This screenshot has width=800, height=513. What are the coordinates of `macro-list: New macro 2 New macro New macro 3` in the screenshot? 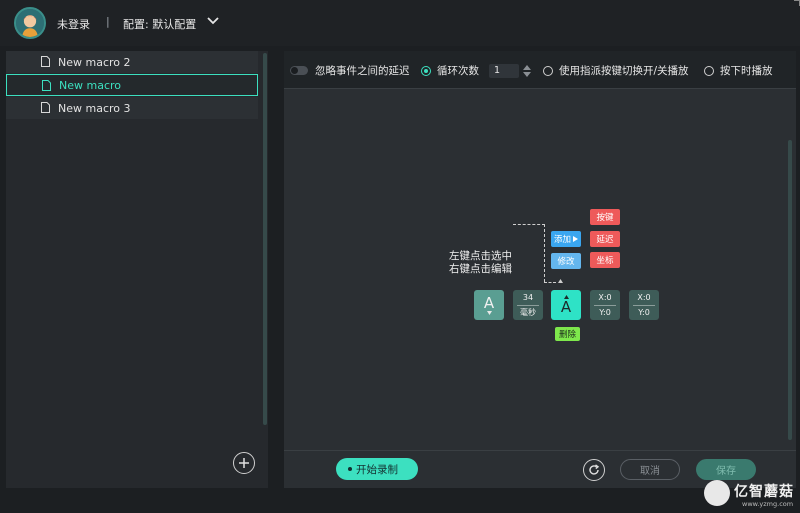 It's located at (132, 85).